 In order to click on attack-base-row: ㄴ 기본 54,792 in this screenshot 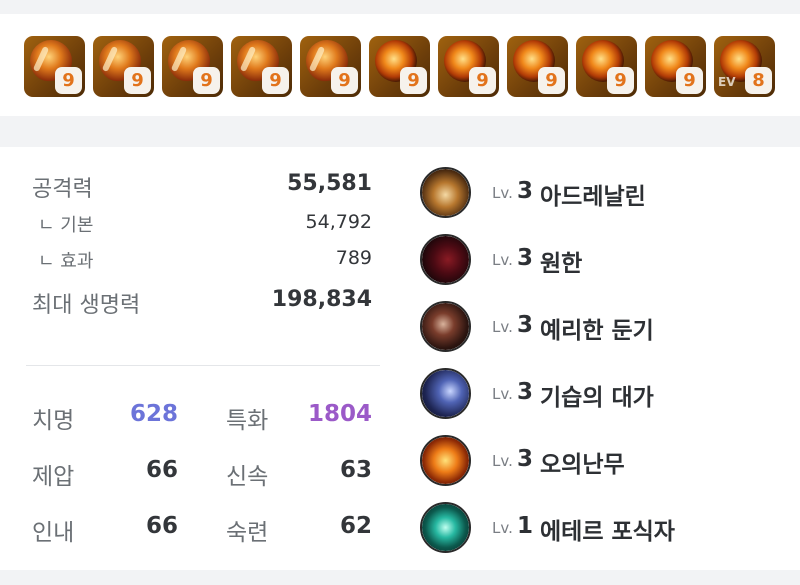, I will do `click(202, 223)`.